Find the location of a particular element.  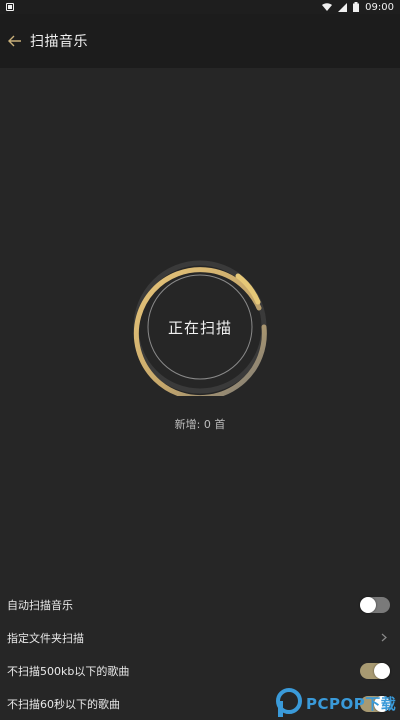

back-arrow-icon is located at coordinates (14, 41).